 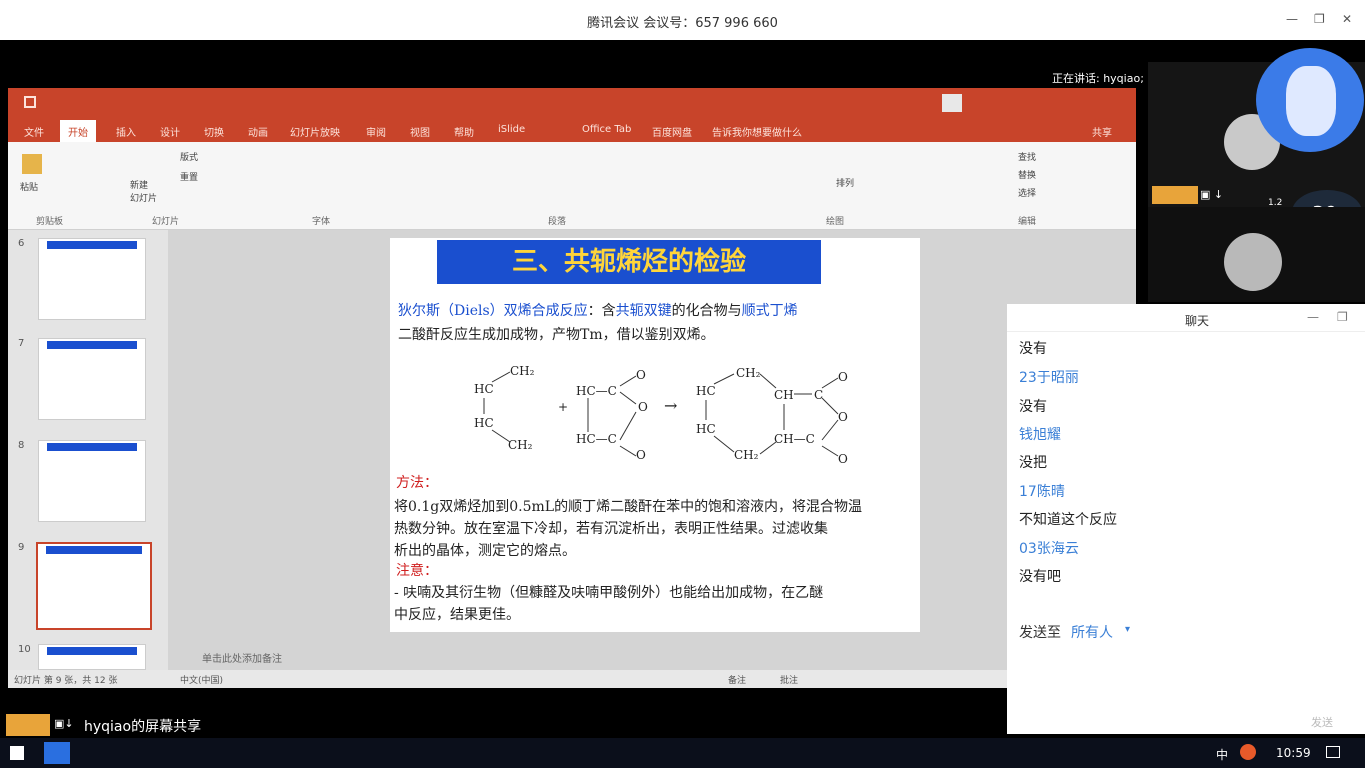 I want to click on ppt-status-bar: 幻灯片 第 9 张，共 12 张 中文(中国) 备注 批注, so click(x=572, y=679).